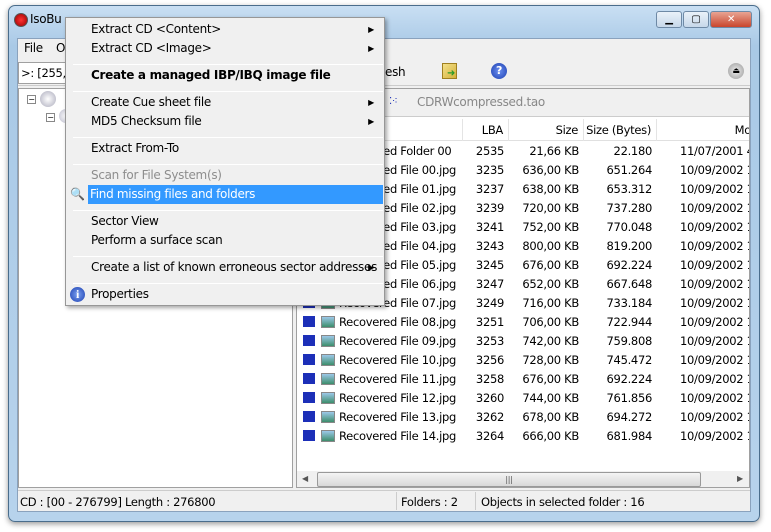 The height and width of the screenshot is (532, 771). Describe the element at coordinates (629, 284) in the screenshot. I see `bytes-cell: 667.648` at that location.